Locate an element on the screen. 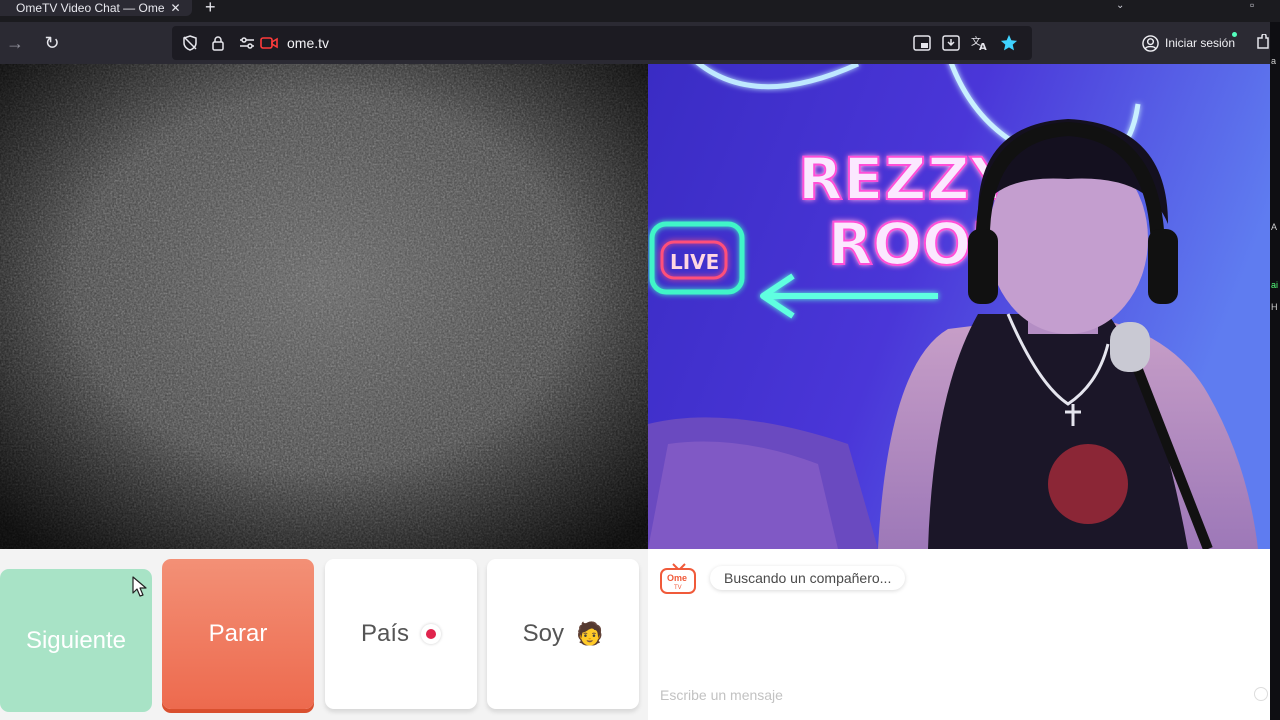 This screenshot has height=720, width=1280. gender-label: Soy is located at coordinates (543, 633).